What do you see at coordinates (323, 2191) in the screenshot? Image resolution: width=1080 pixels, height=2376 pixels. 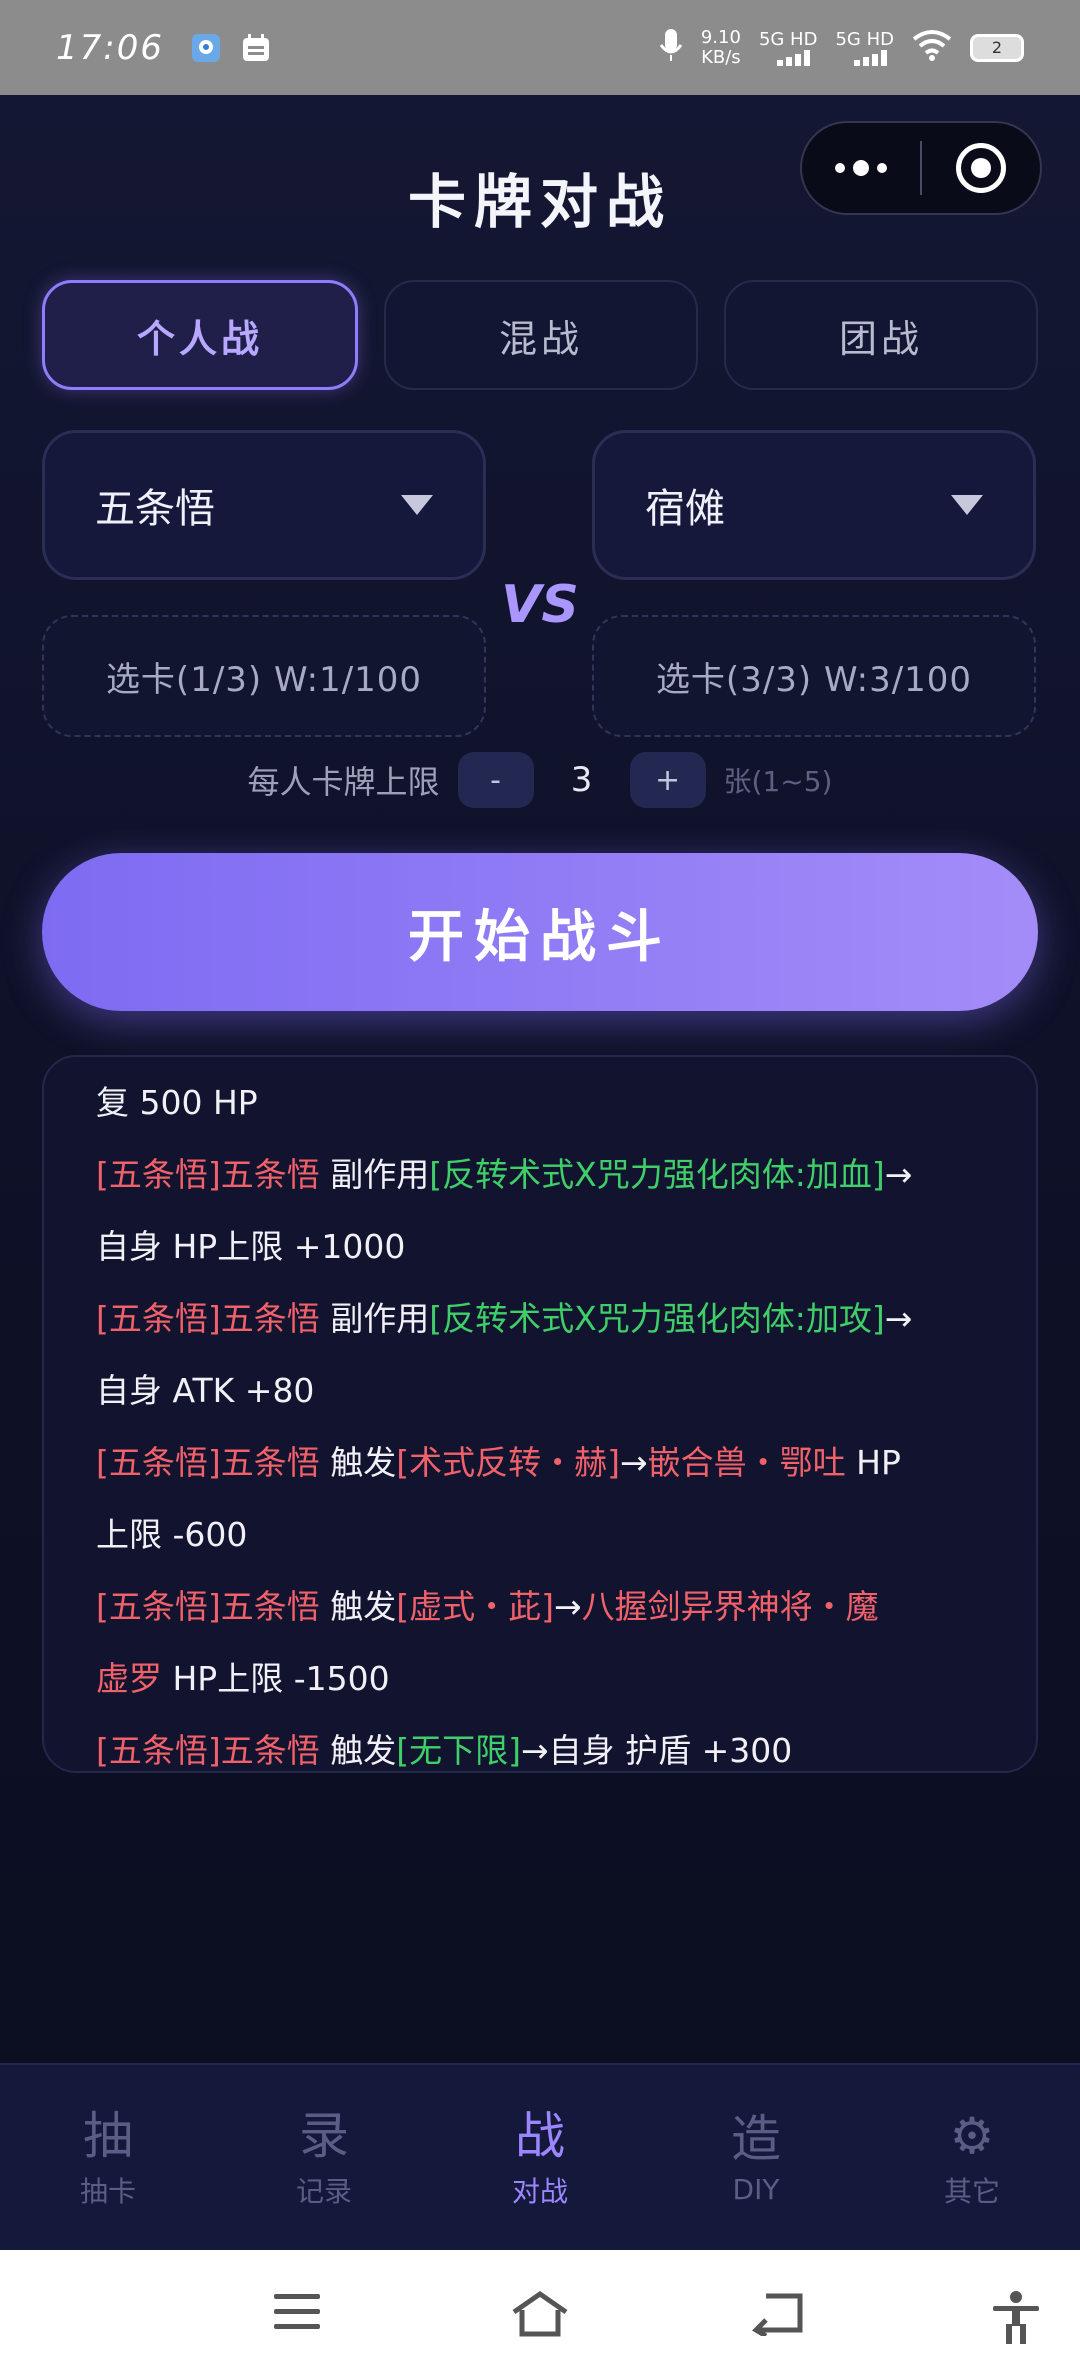 I see `nav-records-label: 记录` at bounding box center [323, 2191].